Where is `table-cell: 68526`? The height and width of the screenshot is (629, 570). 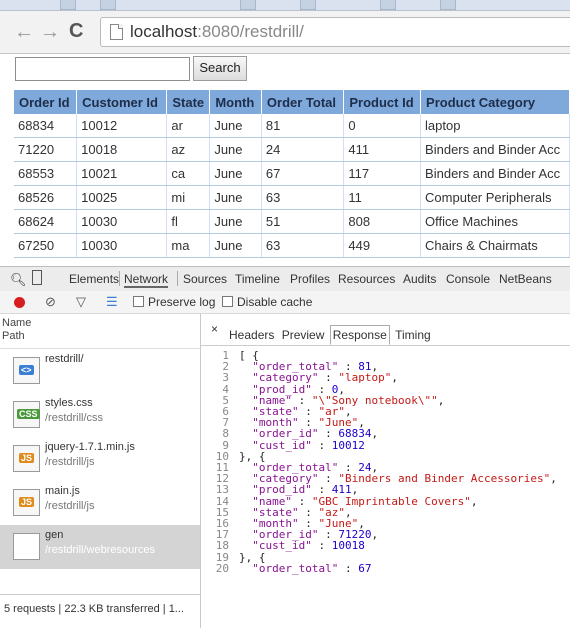 table-cell: 68526 is located at coordinates (46, 197).